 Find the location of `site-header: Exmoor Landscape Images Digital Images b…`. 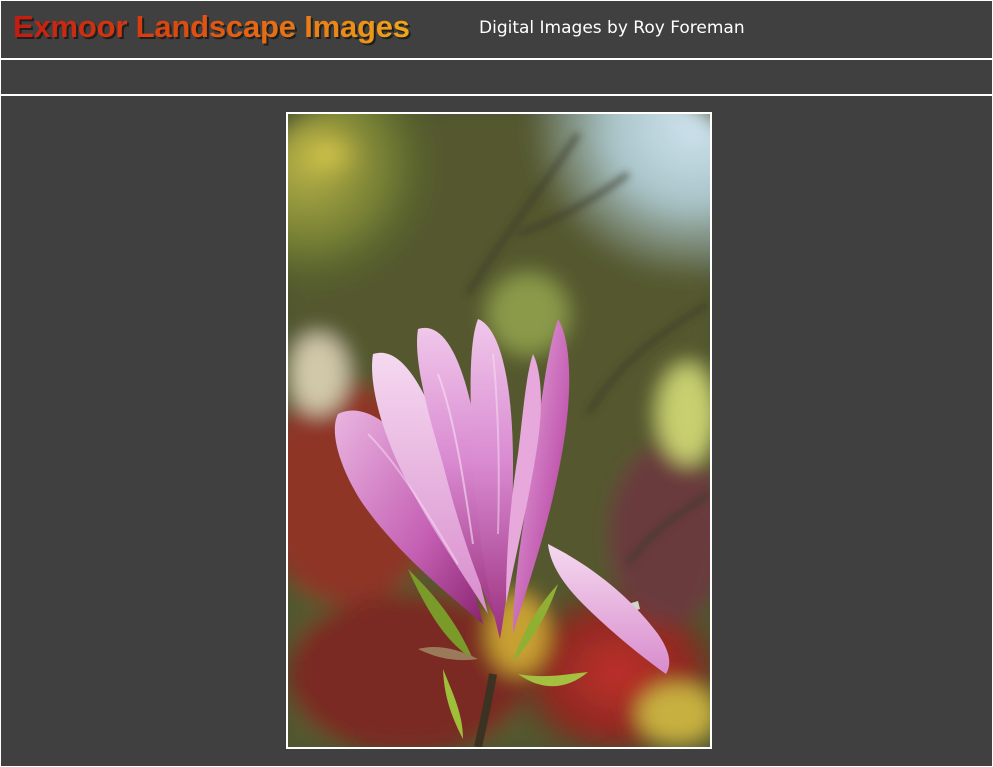

site-header: Exmoor Landscape Images Digital Images b… is located at coordinates (496, 30).